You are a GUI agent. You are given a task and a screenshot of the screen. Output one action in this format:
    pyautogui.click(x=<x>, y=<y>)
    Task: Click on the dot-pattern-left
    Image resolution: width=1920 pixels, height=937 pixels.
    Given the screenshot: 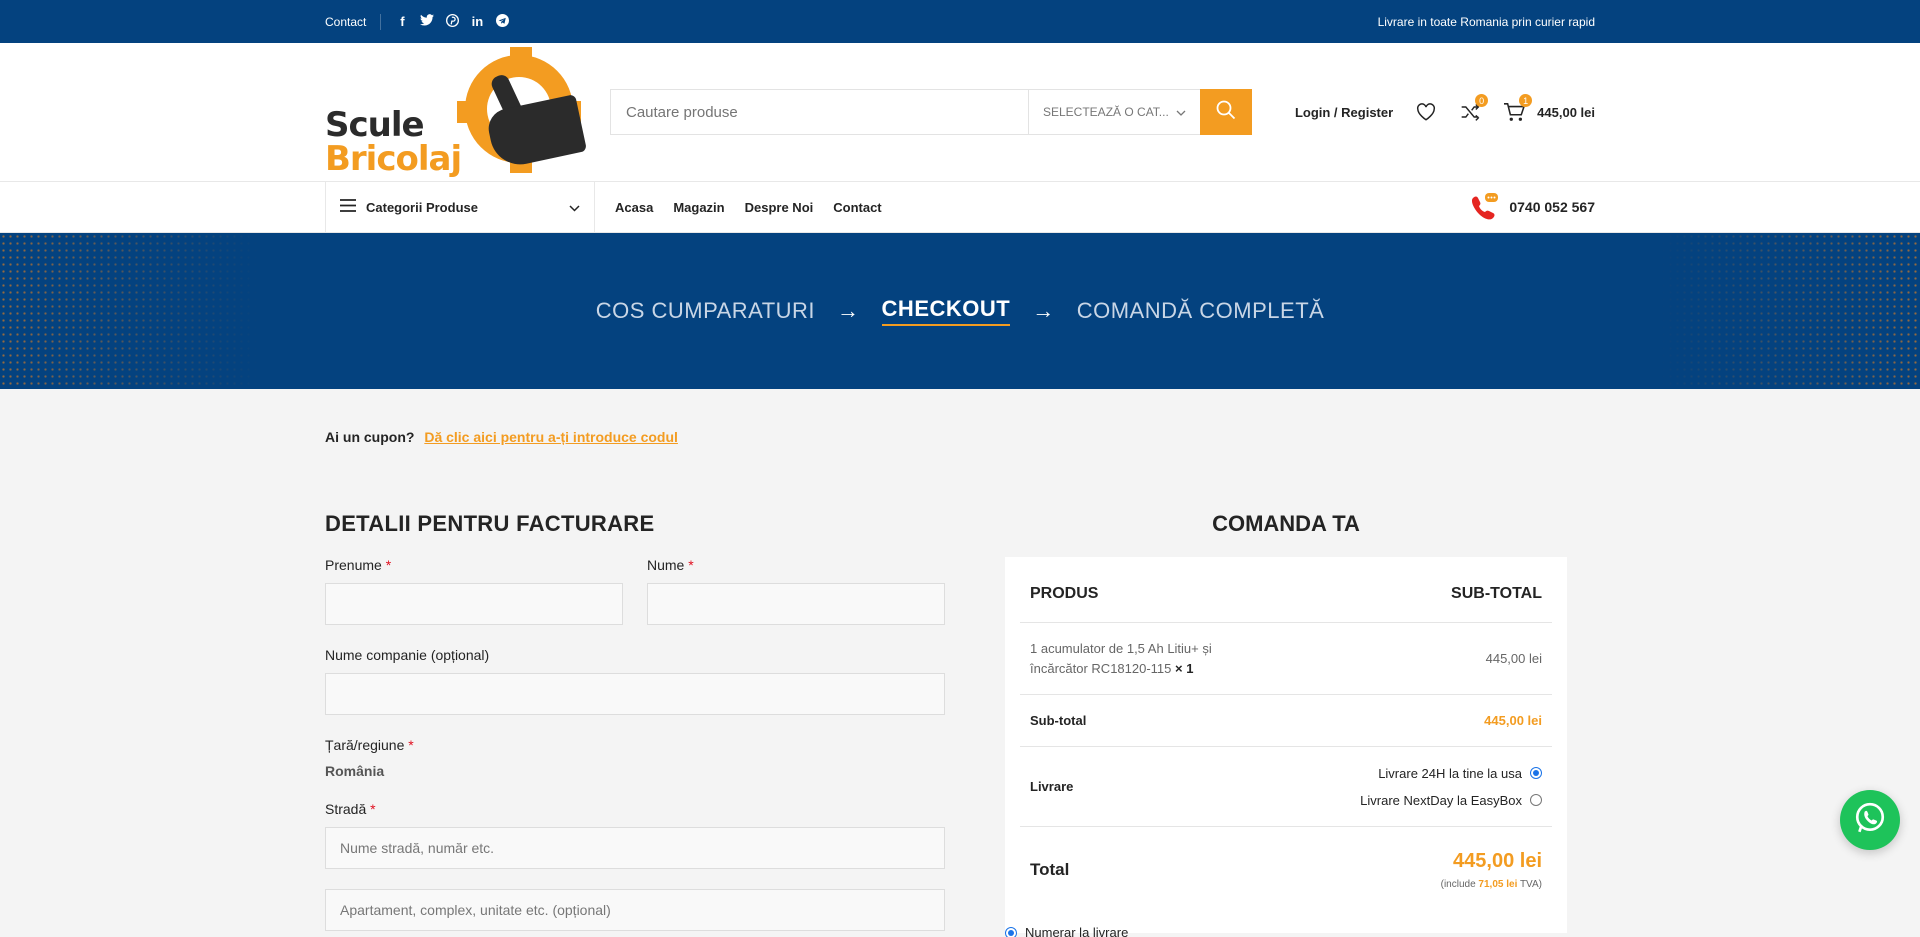 What is the action you would take?
    pyautogui.click(x=130, y=311)
    